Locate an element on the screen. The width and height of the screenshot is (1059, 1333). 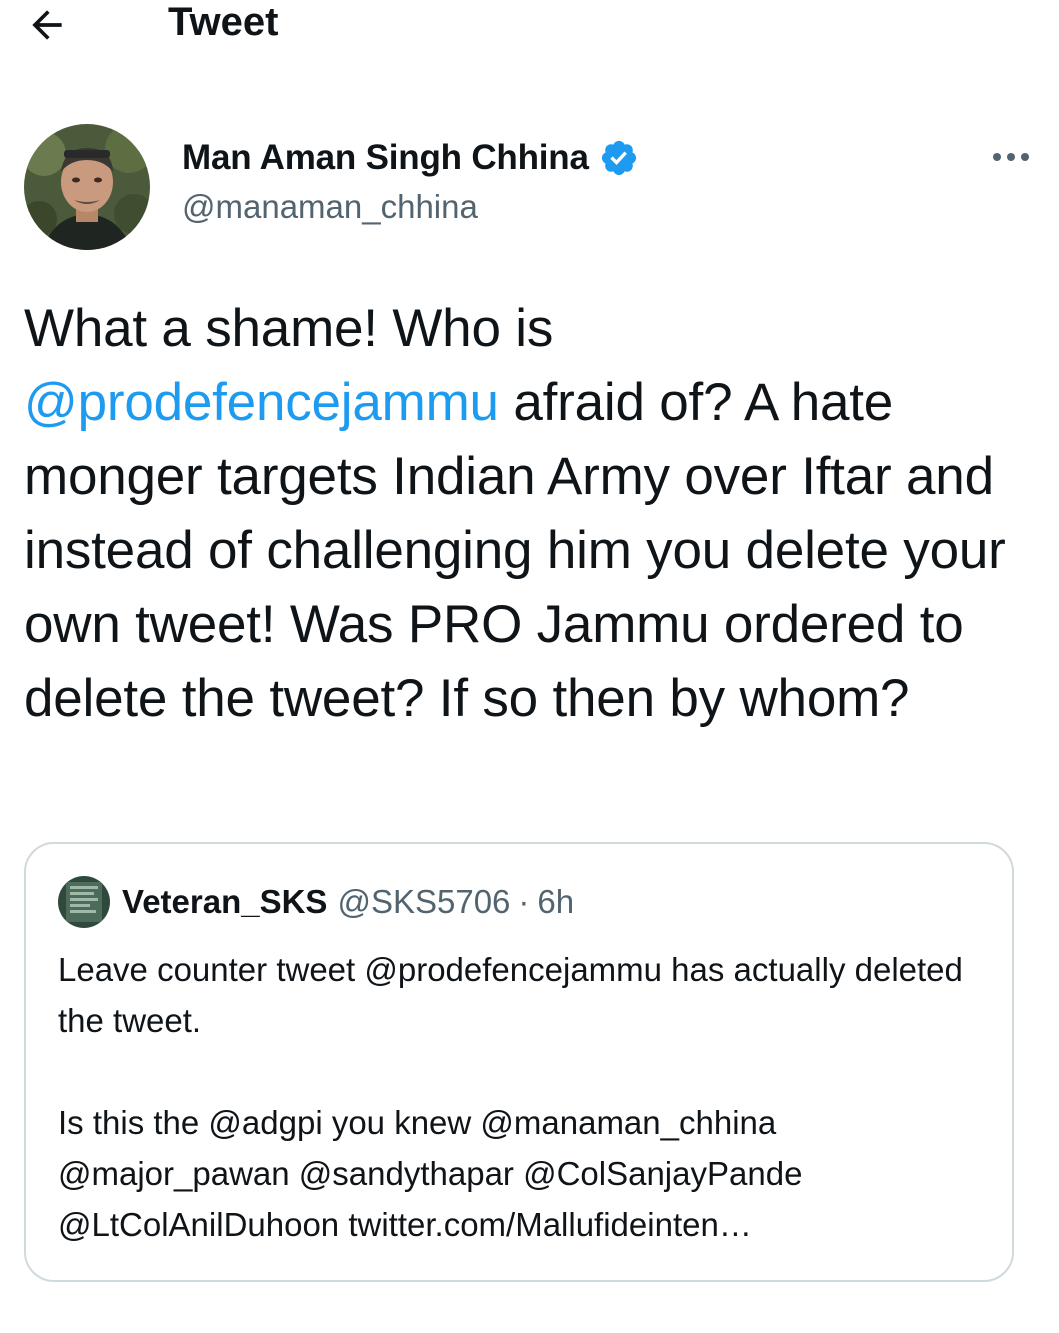
quoted-tweet-header: Veteran_SKS @SKS5706 · 6h is located at coordinates (316, 902).